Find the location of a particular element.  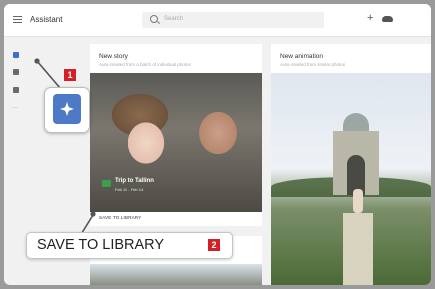

search-placeholder: Search is located at coordinates (174, 19).